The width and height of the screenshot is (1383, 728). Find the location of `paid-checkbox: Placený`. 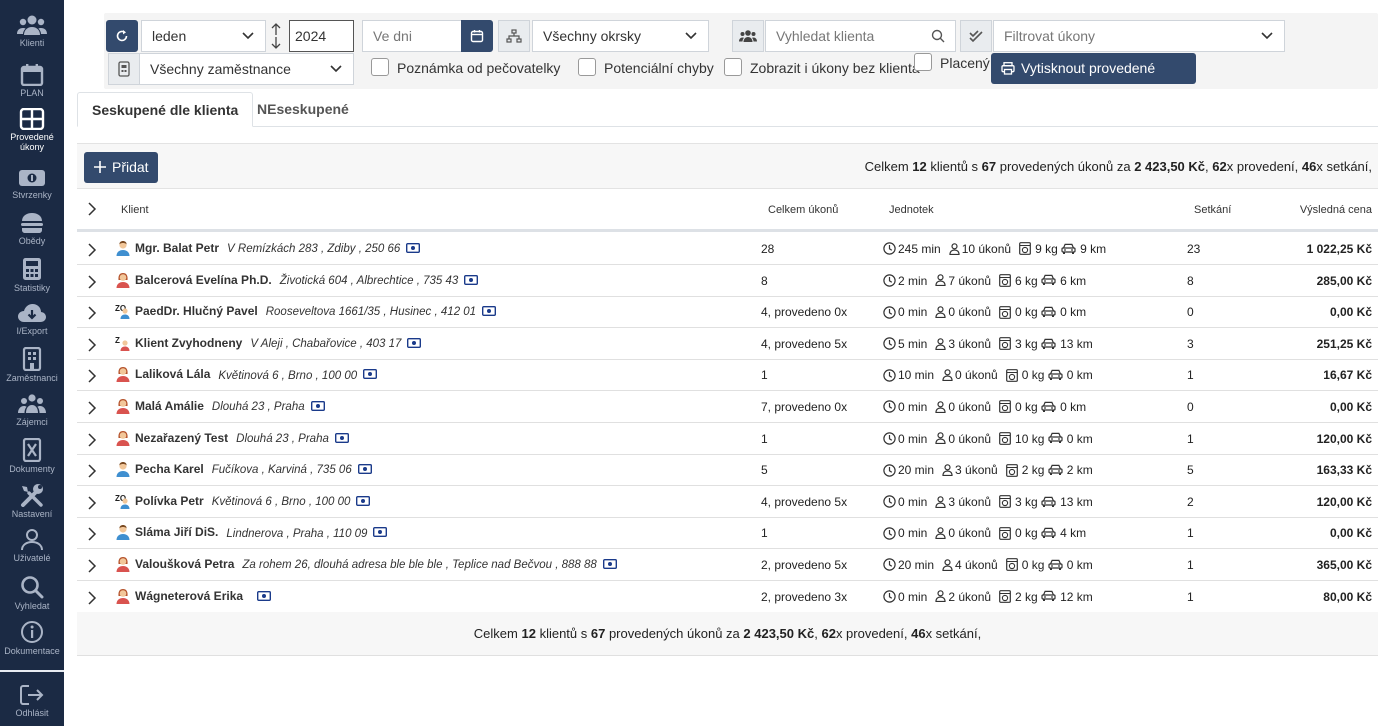

paid-checkbox: Placený is located at coordinates (952, 64).